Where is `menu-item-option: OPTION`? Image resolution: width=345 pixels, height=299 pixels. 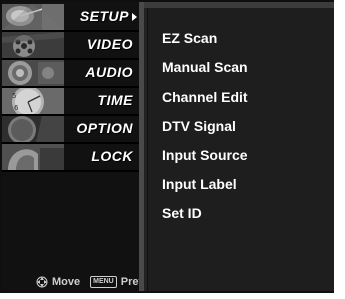
menu-item-option: OPTION is located at coordinates (70, 129).